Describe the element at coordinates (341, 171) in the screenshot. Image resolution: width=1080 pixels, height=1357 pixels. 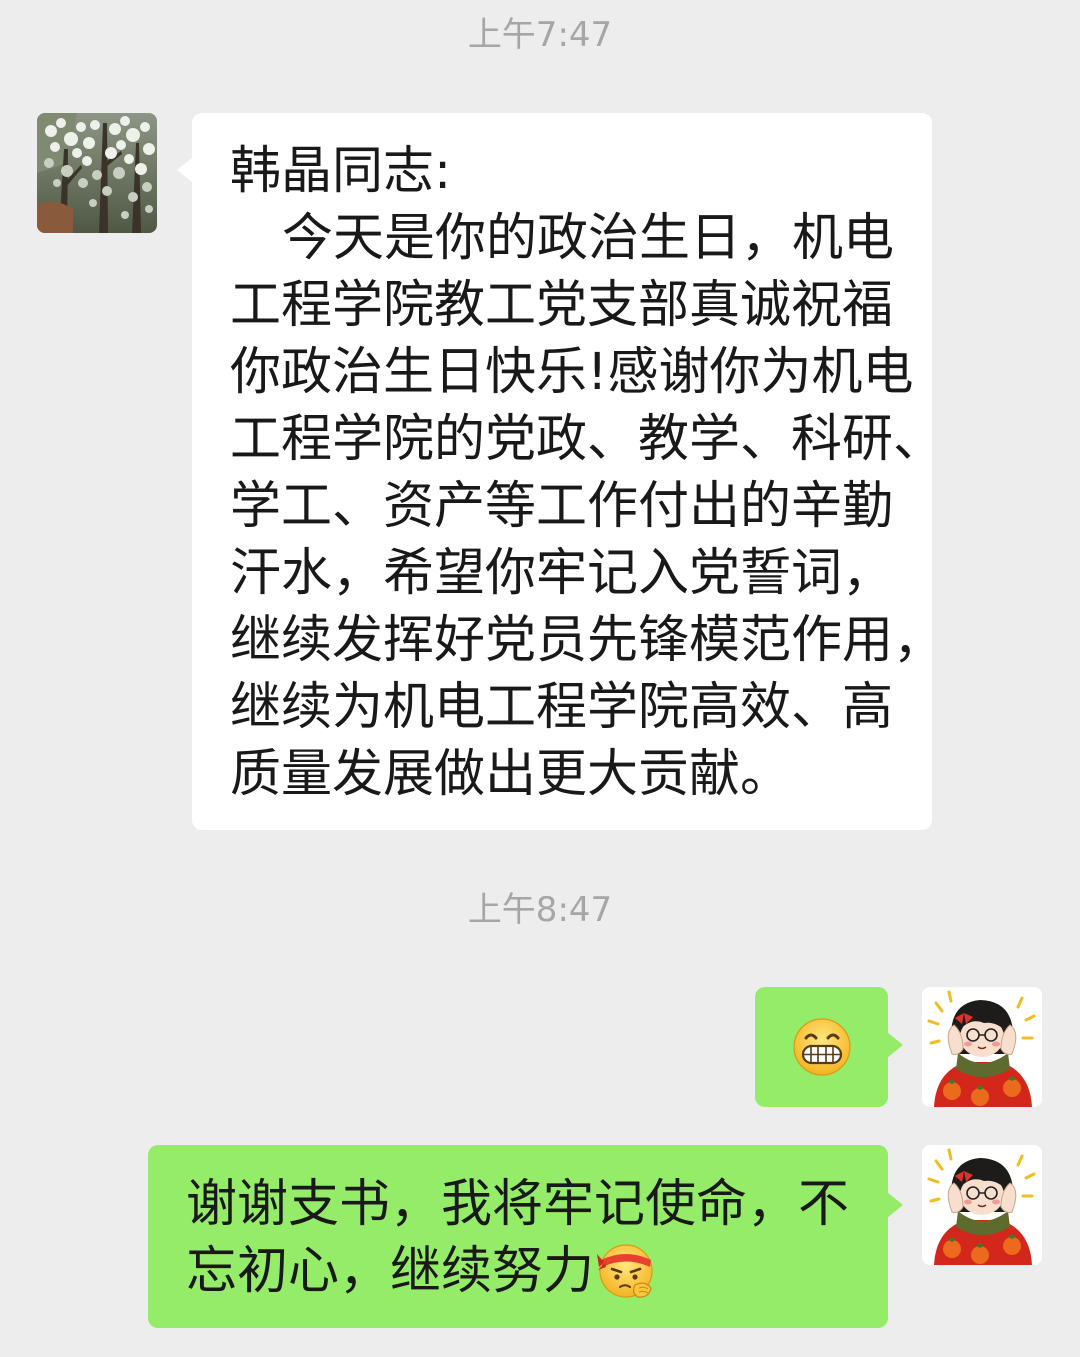
I see `message-text-line: 韩晶同志:` at that location.